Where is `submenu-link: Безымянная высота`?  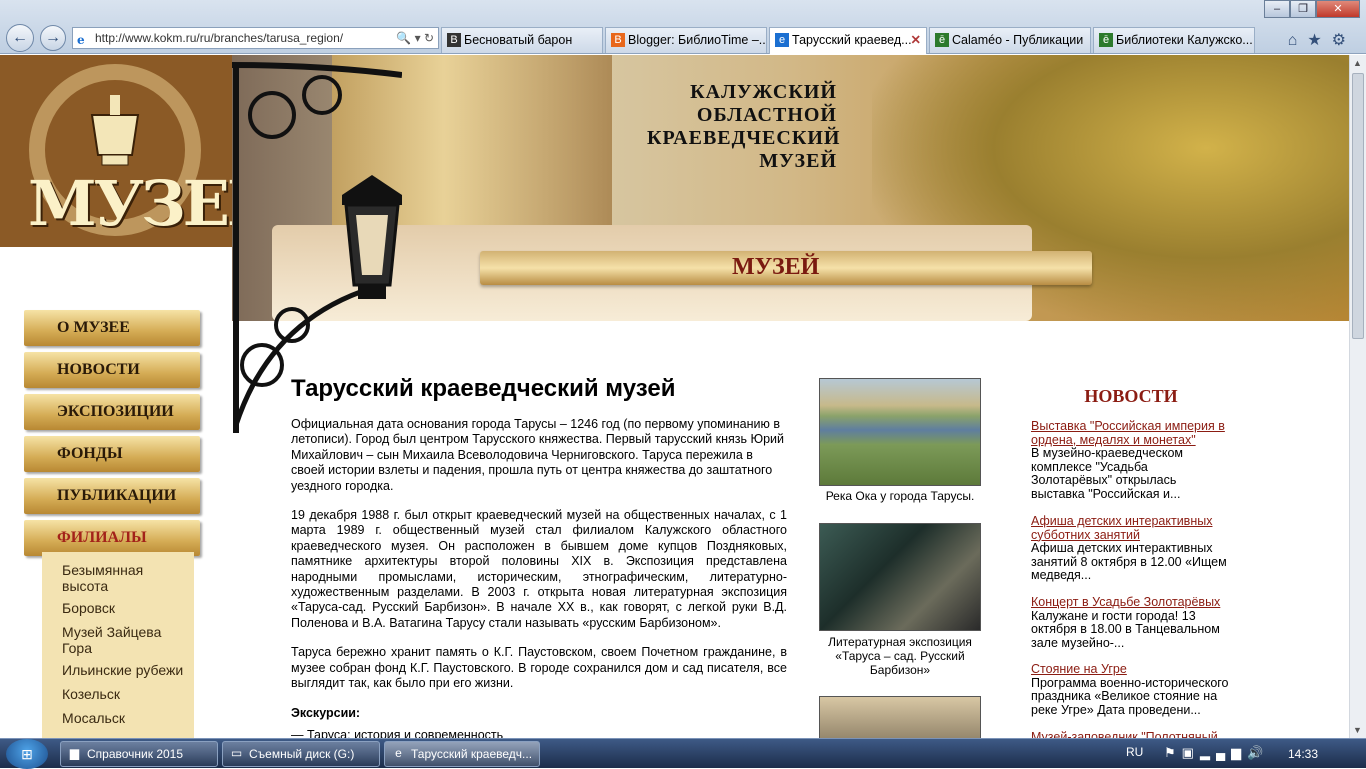
submenu-link: Безымянная высота is located at coordinates (127, 578).